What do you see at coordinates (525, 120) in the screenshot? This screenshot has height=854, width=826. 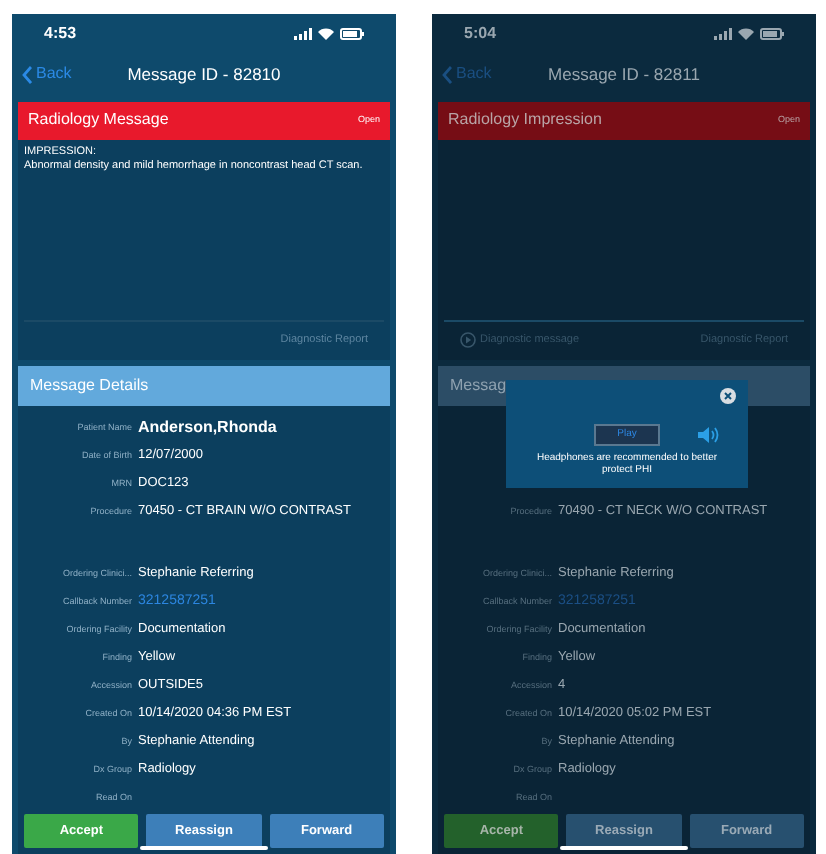 I see `header-title: Radiology Impression` at bounding box center [525, 120].